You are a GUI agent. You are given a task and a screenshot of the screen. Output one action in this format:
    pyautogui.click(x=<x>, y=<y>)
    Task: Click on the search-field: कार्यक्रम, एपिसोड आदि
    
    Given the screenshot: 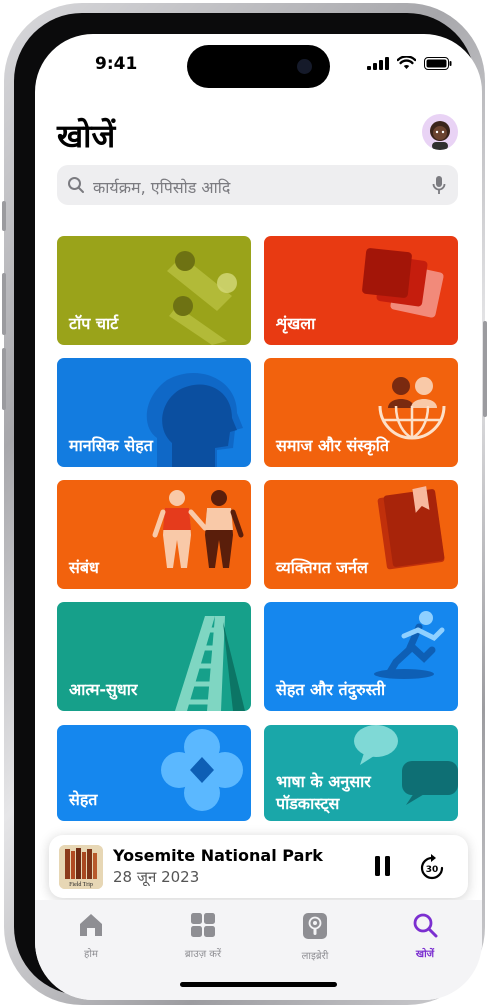 What is the action you would take?
    pyautogui.click(x=257, y=185)
    